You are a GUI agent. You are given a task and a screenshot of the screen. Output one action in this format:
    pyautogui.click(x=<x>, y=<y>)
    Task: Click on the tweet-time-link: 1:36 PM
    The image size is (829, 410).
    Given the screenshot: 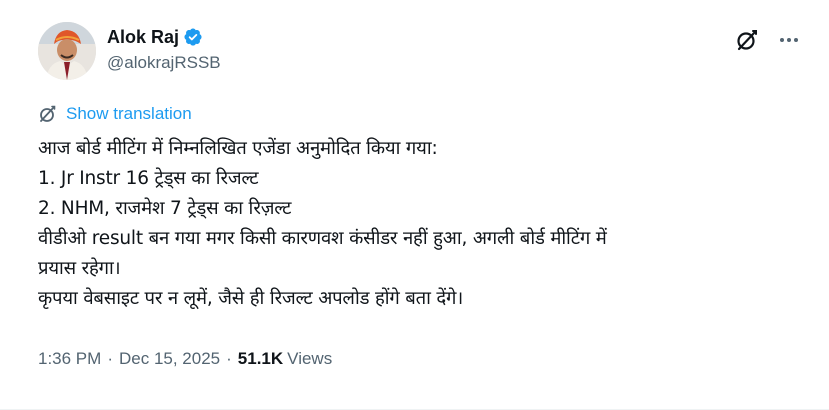 What is the action you would take?
    pyautogui.click(x=69, y=359)
    